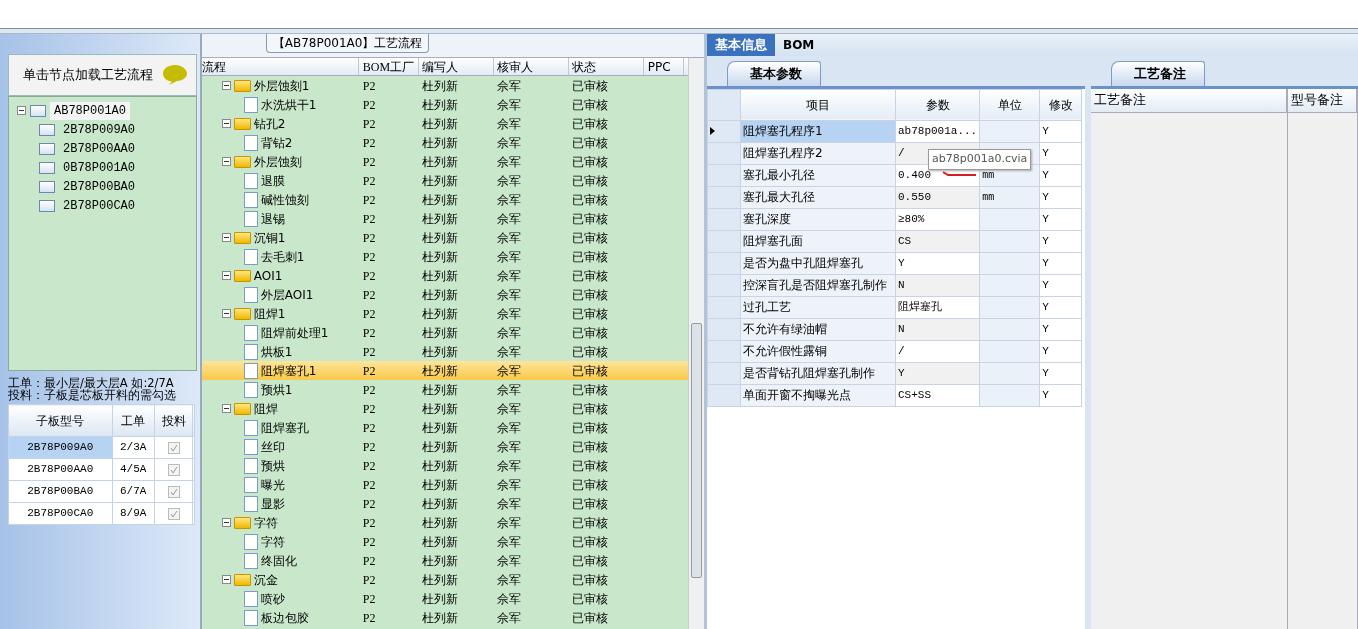 The width and height of the screenshot is (1358, 629). I want to click on folder-icon, so click(242, 522).